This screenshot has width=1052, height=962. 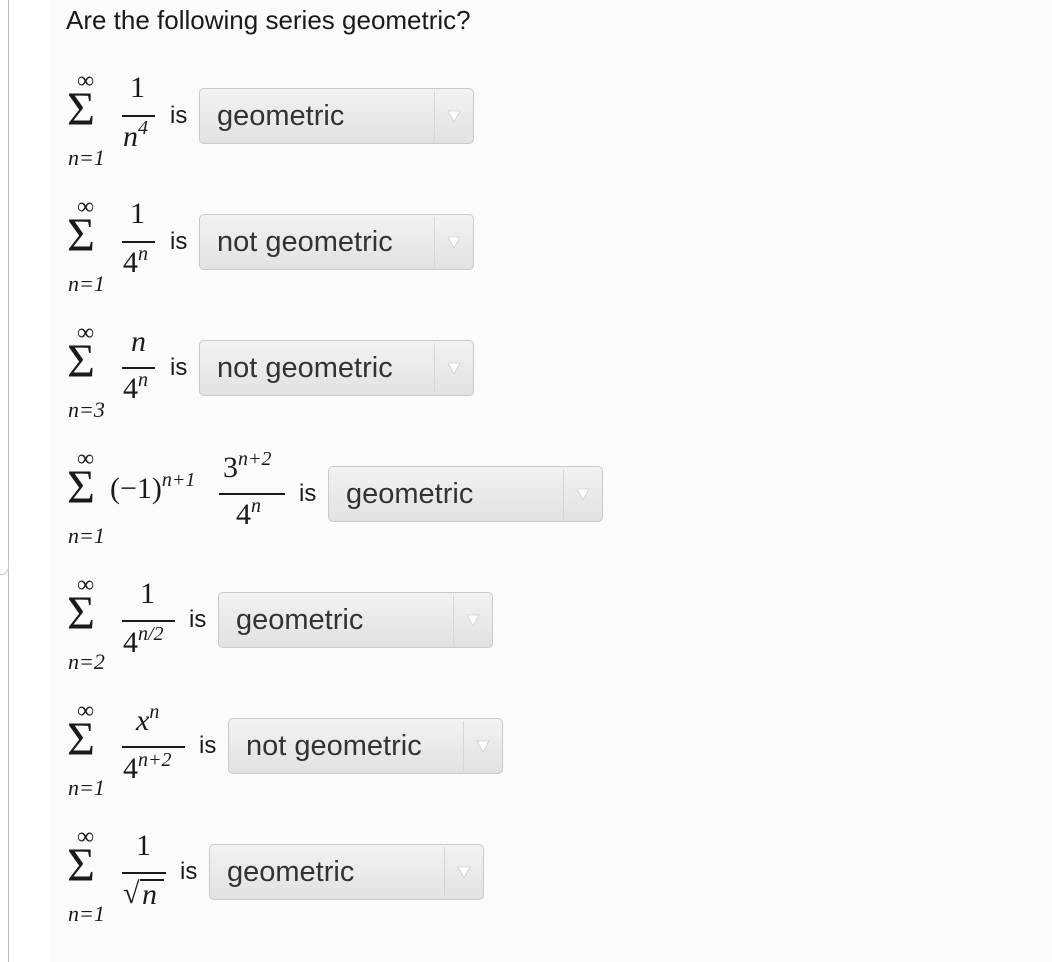 I want to click on denominator: 4n+2, so click(x=147, y=767).